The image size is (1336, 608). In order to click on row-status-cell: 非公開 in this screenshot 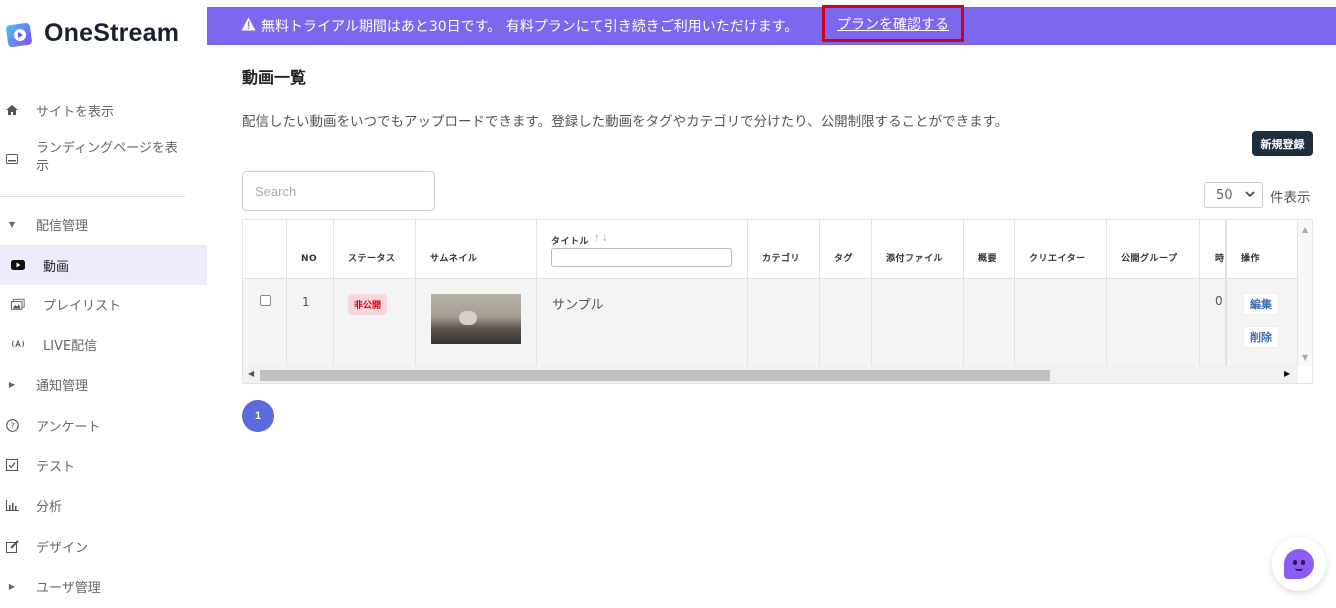, I will do `click(375, 323)`.